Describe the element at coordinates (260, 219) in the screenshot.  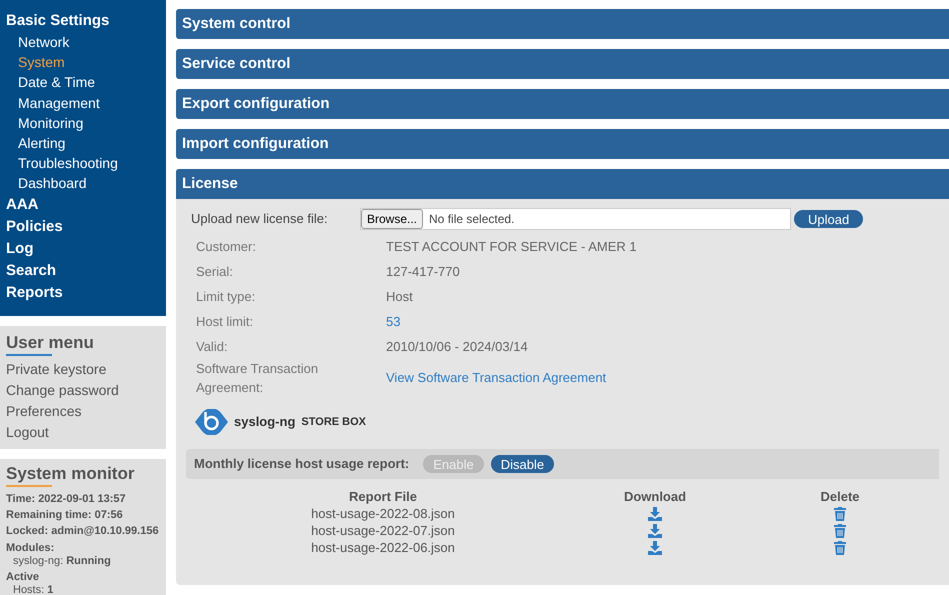
I see `upload-label: Upload new license file:` at that location.